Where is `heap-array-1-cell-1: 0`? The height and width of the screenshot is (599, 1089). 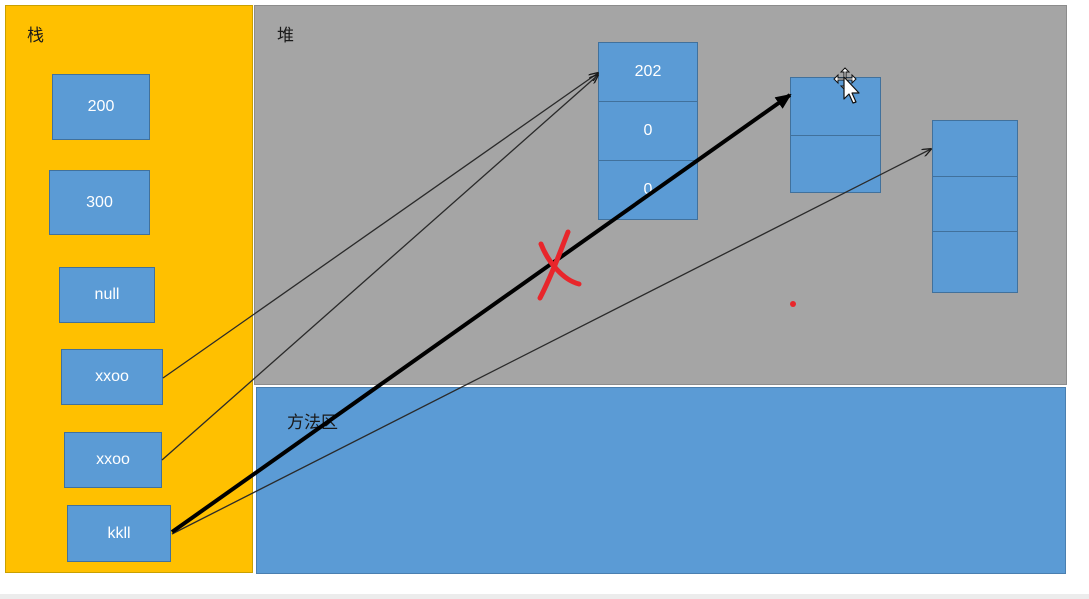
heap-array-1-cell-1: 0 is located at coordinates (648, 131).